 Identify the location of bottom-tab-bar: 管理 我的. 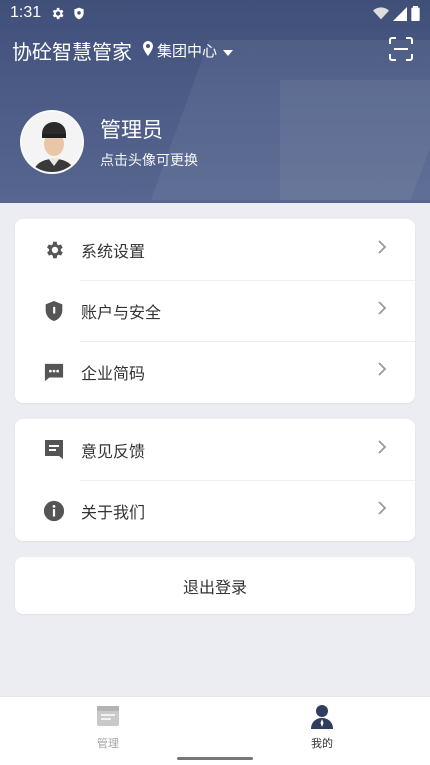
(215, 730).